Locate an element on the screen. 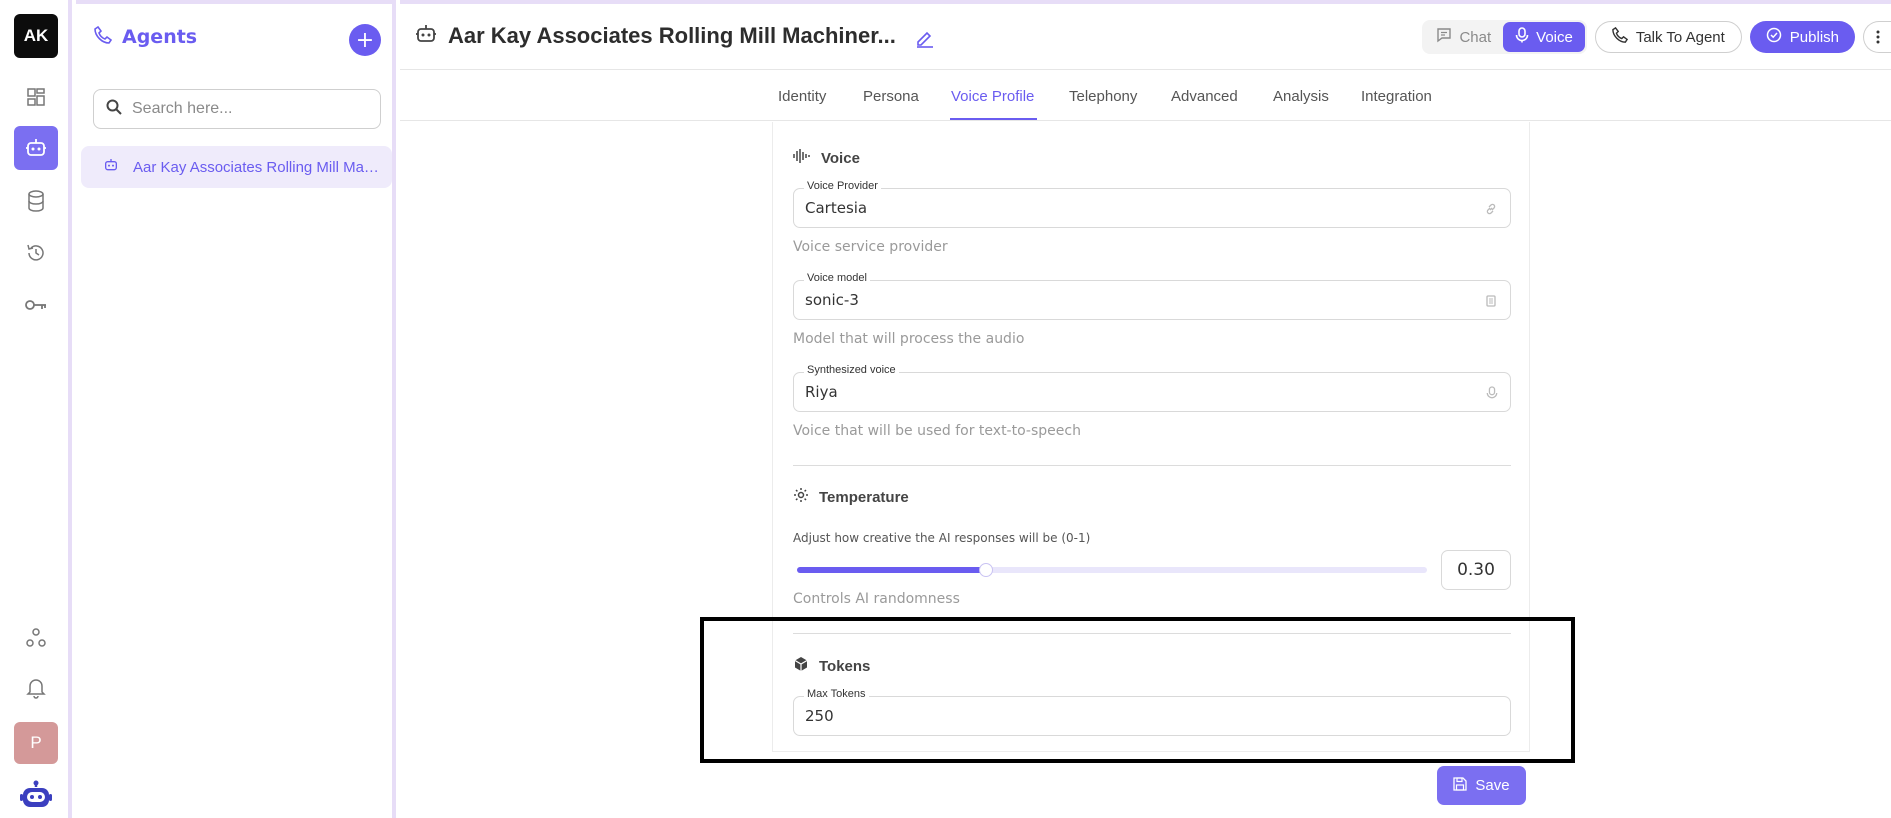  tab-analysis: Analysis is located at coordinates (1301, 96).